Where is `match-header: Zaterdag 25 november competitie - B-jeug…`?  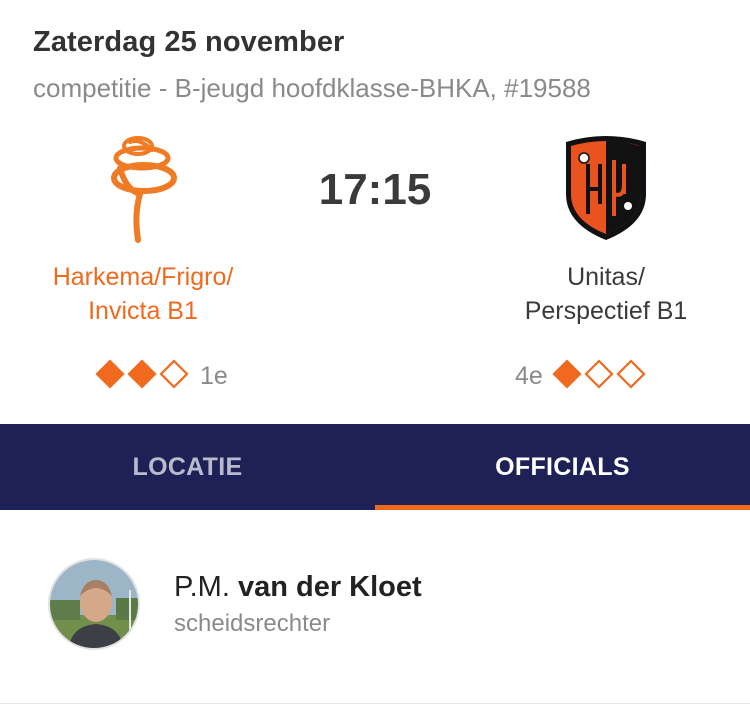
match-header: Zaterdag 25 november competitie - B-jeug… is located at coordinates (383, 65).